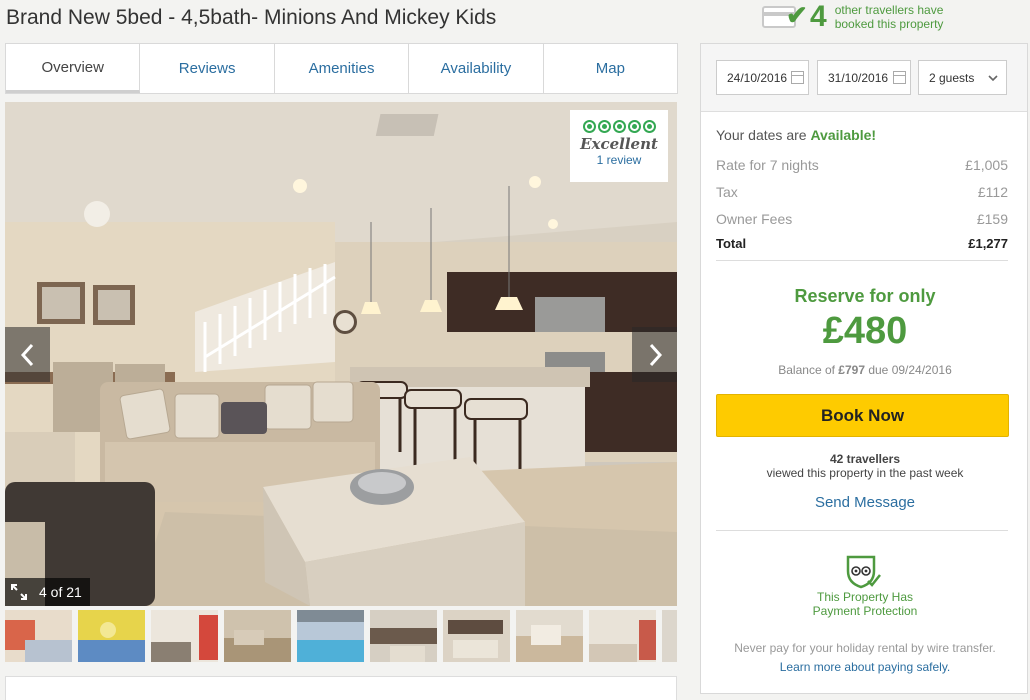  What do you see at coordinates (619, 160) in the screenshot?
I see `reviews-link: 1 review` at bounding box center [619, 160].